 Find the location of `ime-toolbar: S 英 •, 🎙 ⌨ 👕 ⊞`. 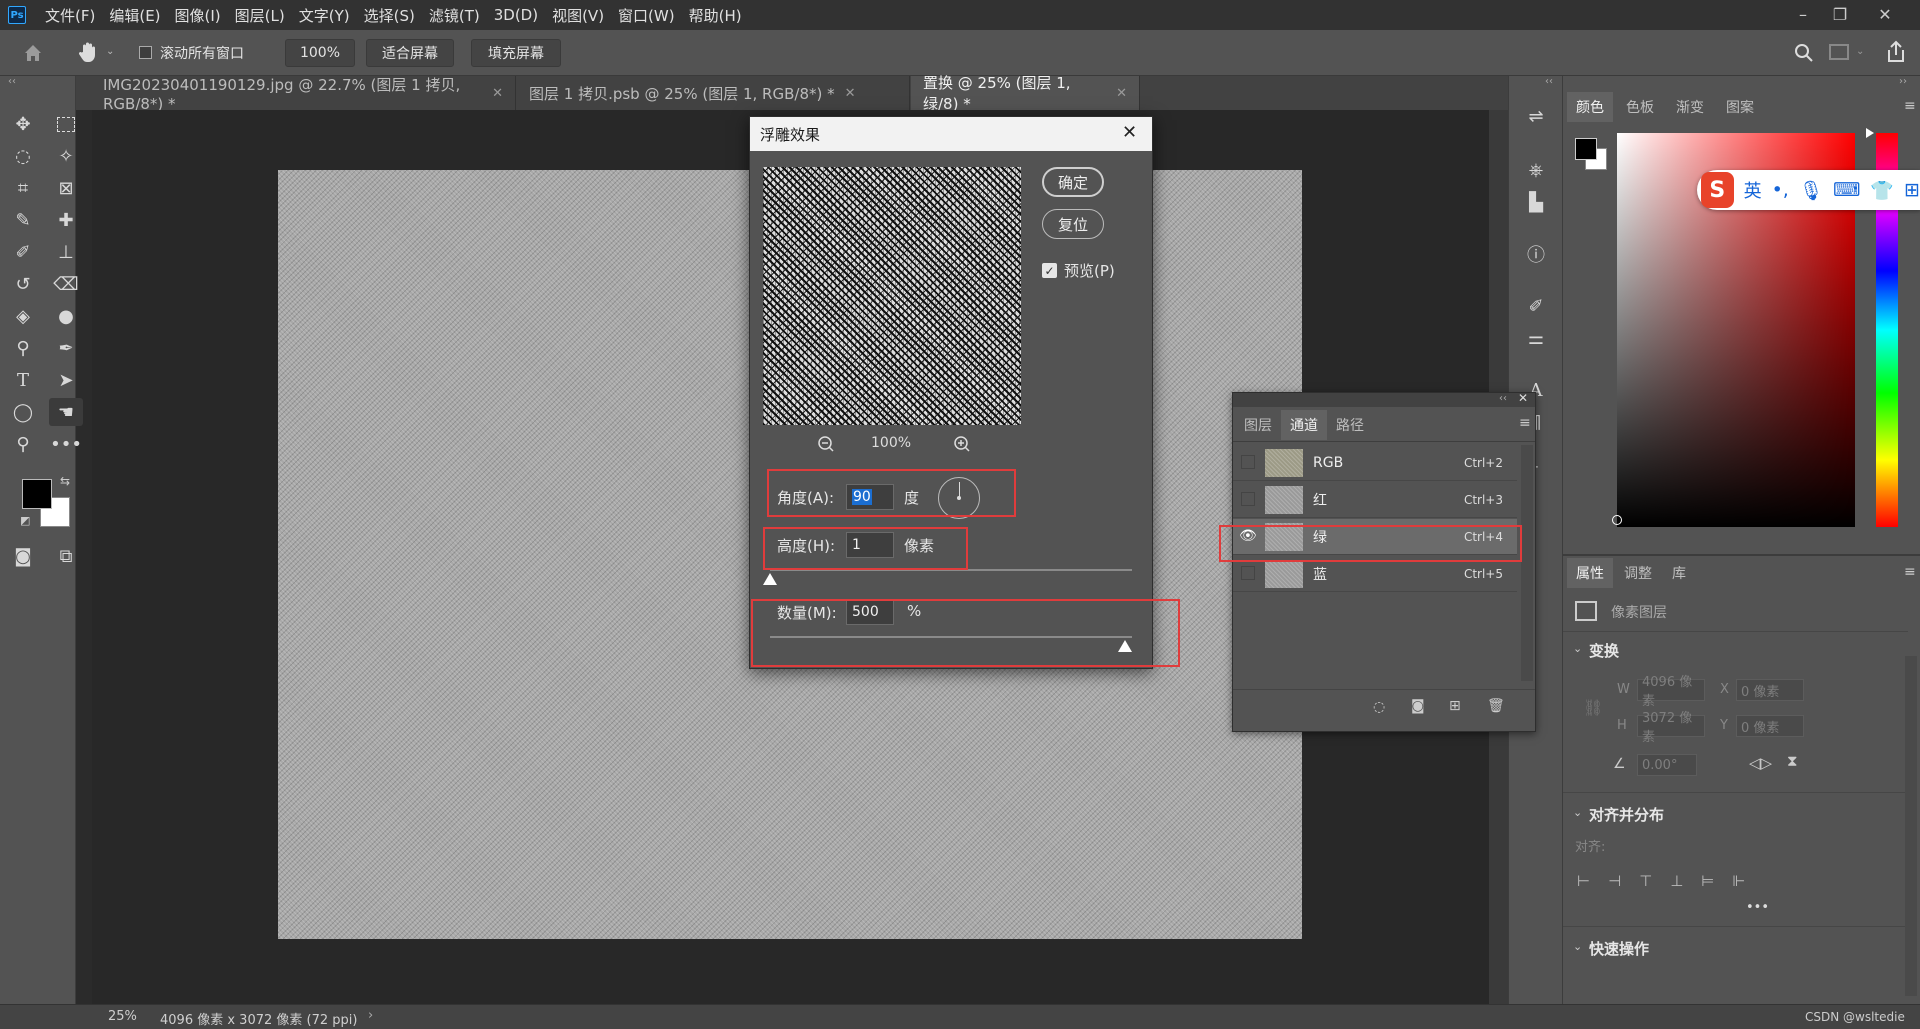

ime-toolbar: S 英 •, 🎙 ⌨ 👕 ⊞ is located at coordinates (1808, 190).